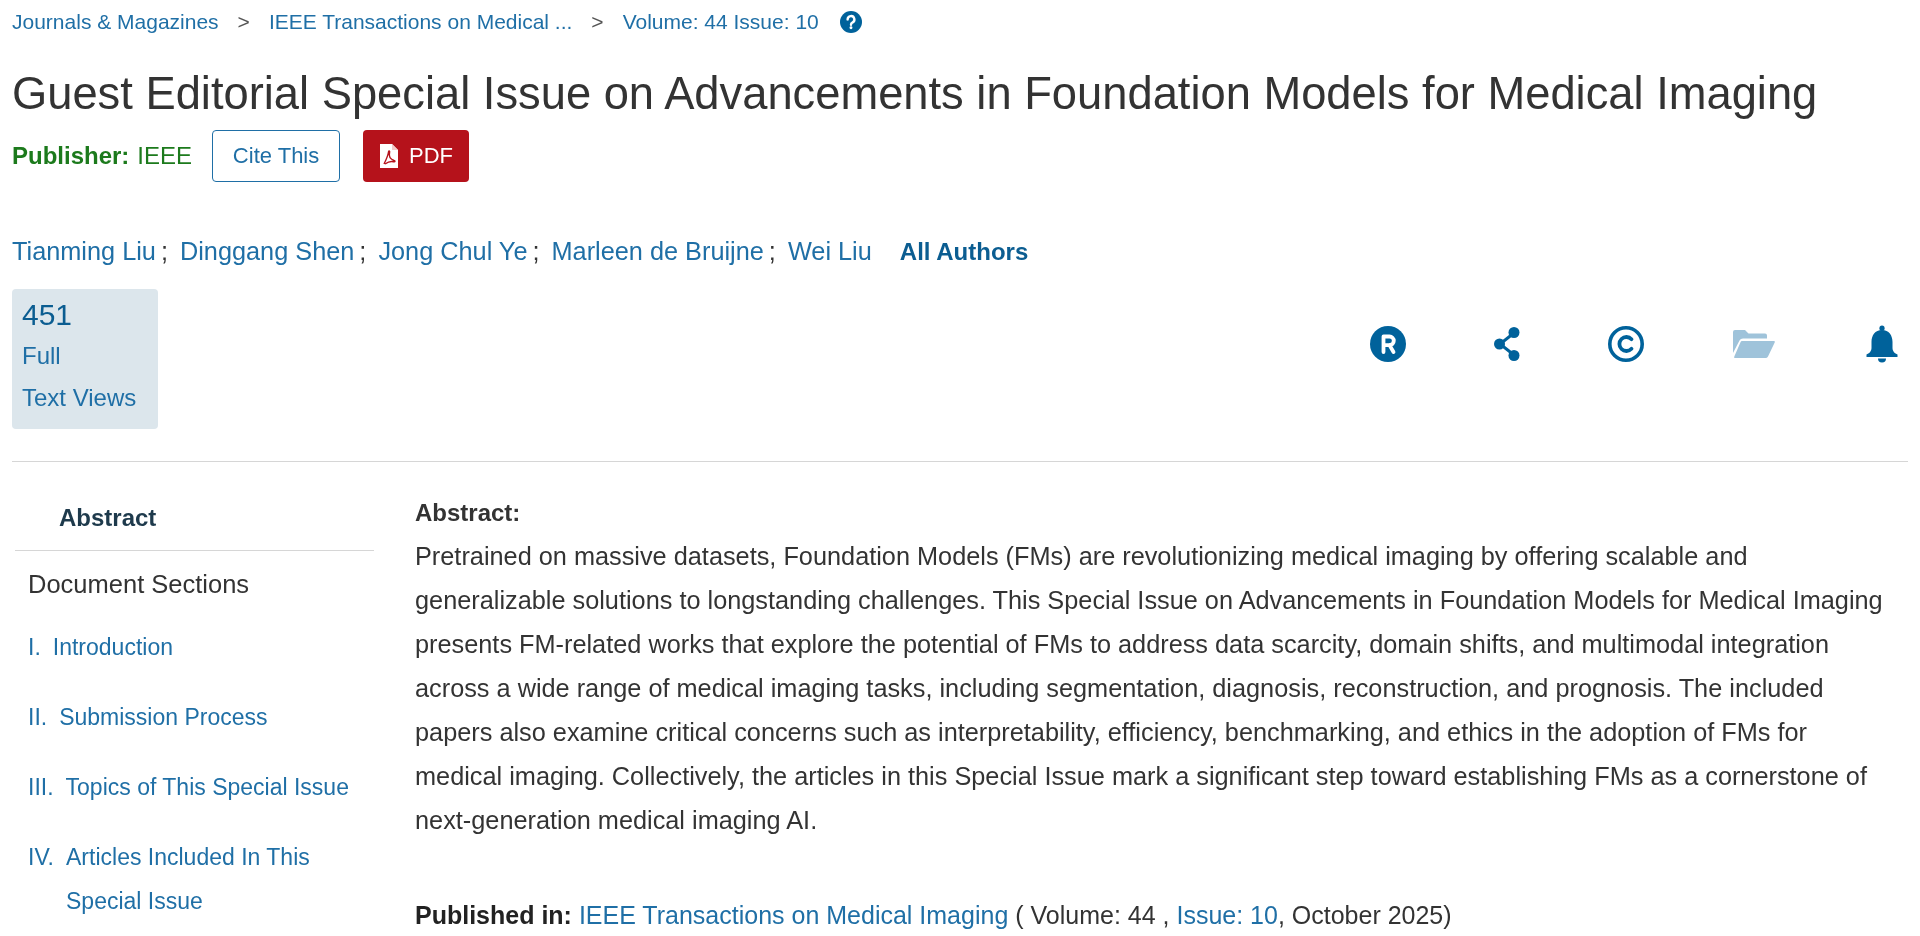  What do you see at coordinates (1507, 344) in the screenshot?
I see `share-icon` at bounding box center [1507, 344].